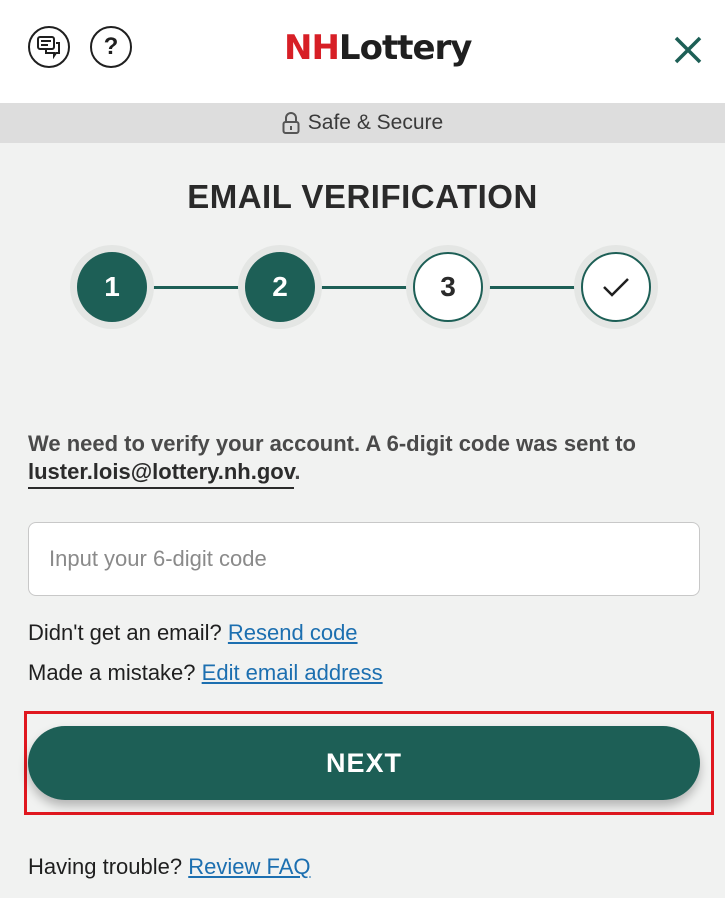 This screenshot has width=725, height=898. I want to click on verification-message-suffix: ., so click(297, 471).